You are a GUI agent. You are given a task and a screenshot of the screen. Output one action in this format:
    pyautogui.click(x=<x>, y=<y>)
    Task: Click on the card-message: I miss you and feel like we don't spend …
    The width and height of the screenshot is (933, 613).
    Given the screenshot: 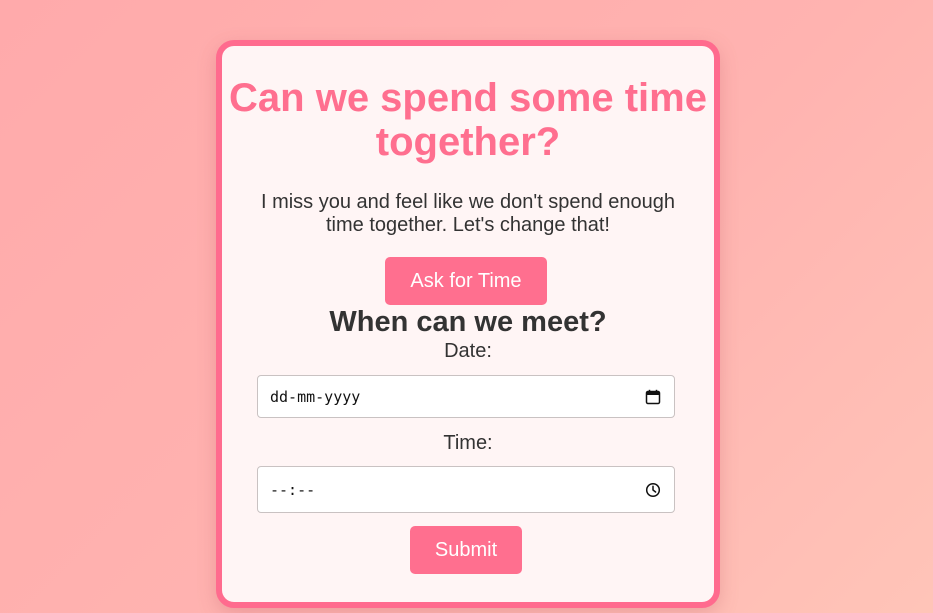 What is the action you would take?
    pyautogui.click(x=468, y=213)
    